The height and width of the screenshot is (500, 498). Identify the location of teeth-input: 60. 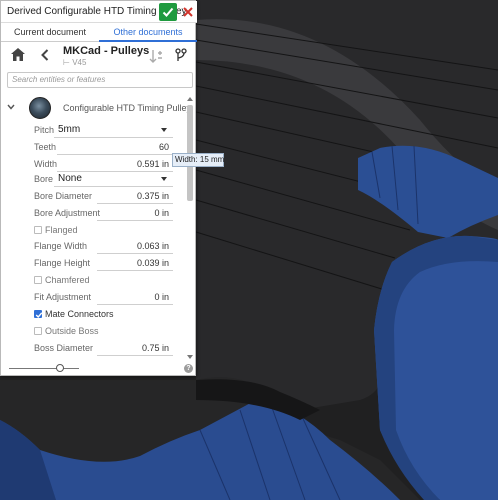
(164, 147).